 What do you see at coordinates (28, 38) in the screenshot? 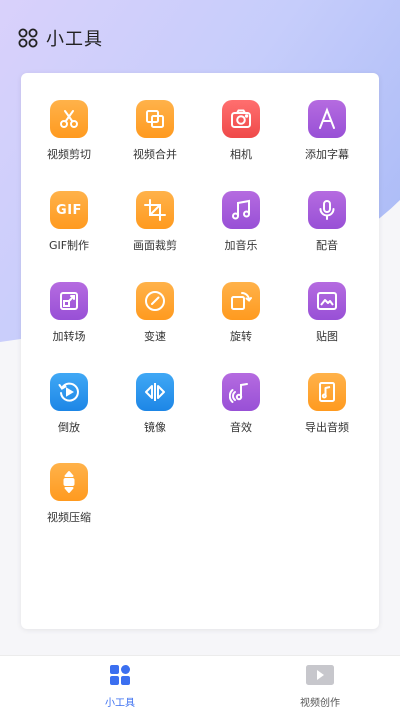
I see `grid-apps-icon` at bounding box center [28, 38].